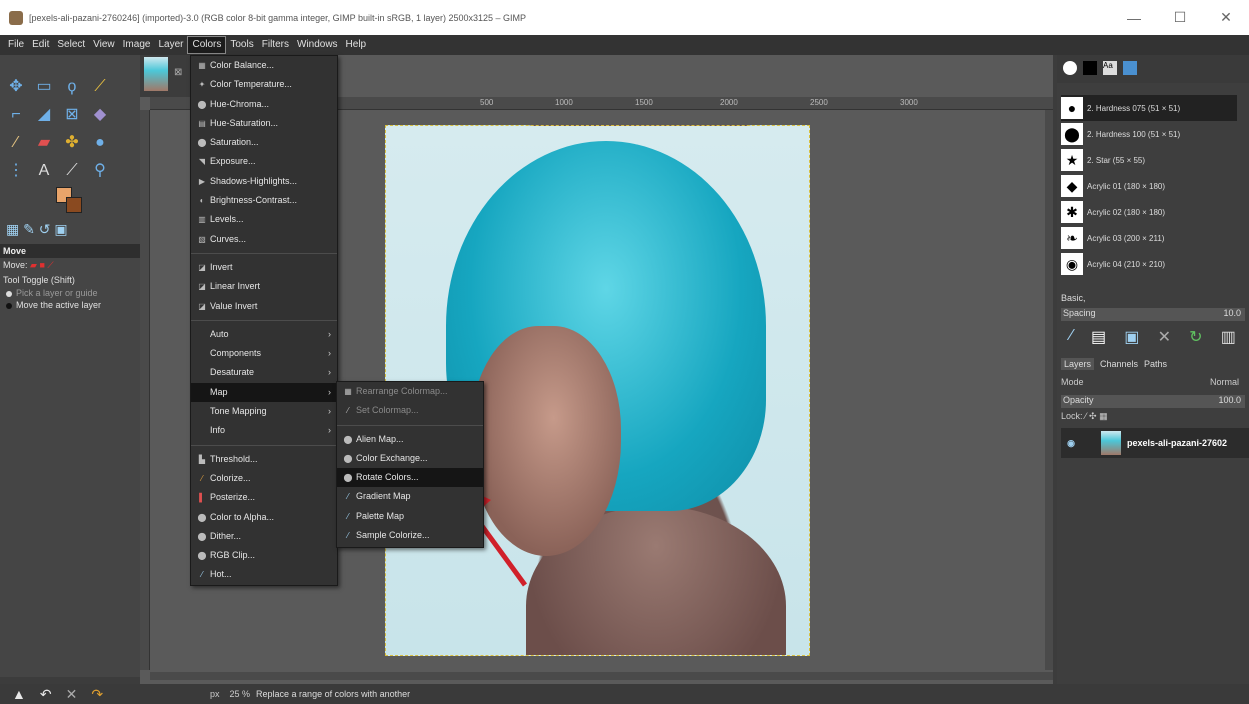  I want to click on warp-icon: ⊠, so click(72, 115).